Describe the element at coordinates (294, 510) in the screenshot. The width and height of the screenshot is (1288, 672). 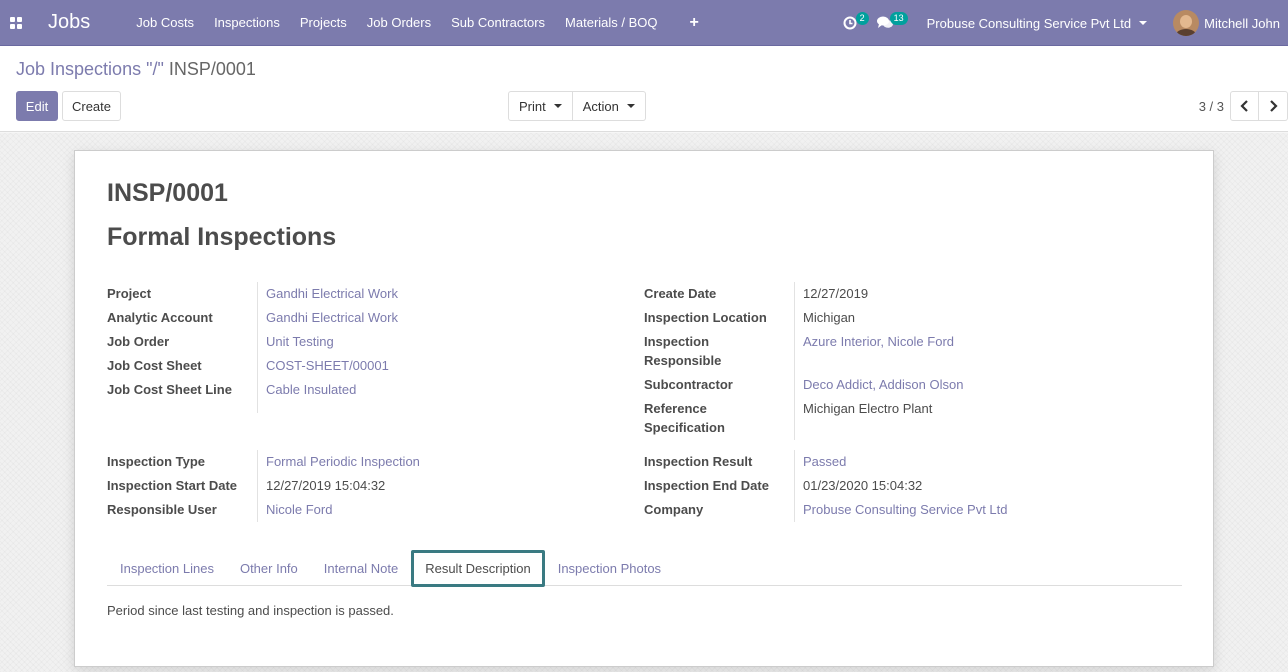
I see `responsible-user-value: Nicole Ford` at that location.